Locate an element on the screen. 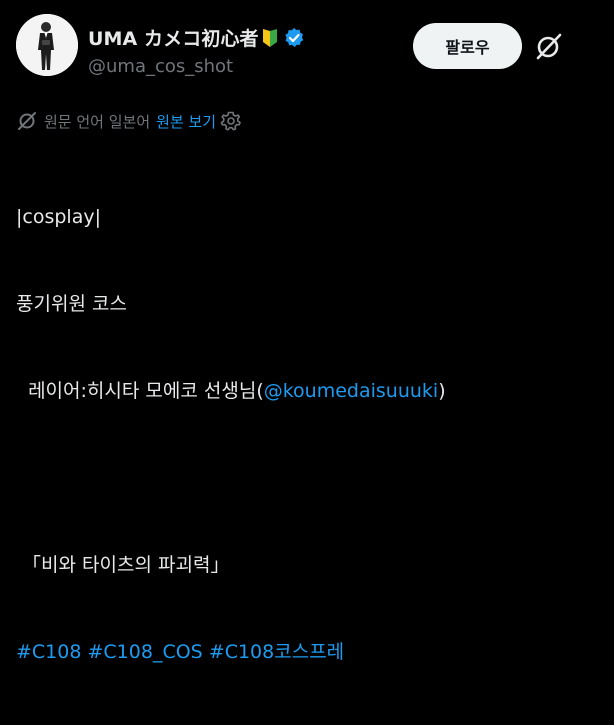 This screenshot has width=614, height=725. gear-icon is located at coordinates (231, 121).